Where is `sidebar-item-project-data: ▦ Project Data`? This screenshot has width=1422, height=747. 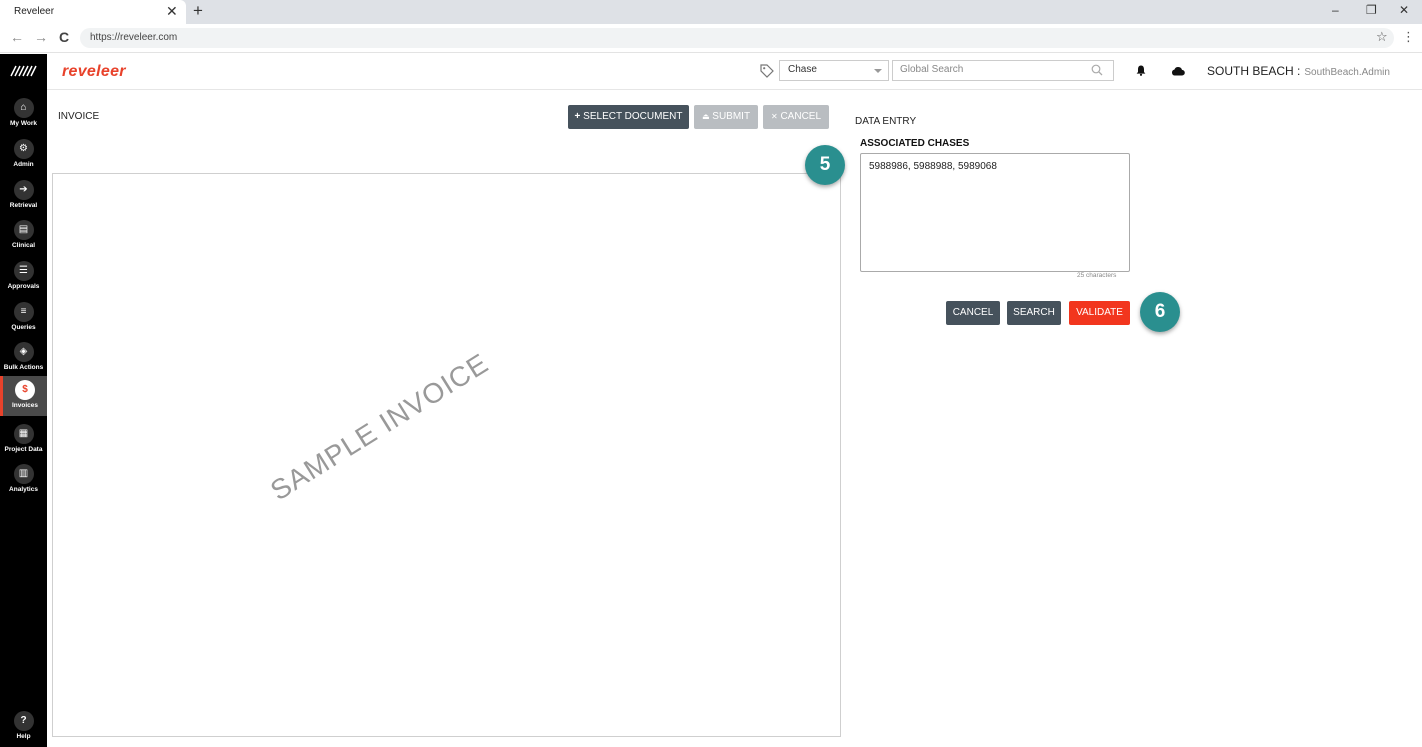
sidebar-item-project-data: ▦ Project Data is located at coordinates (23, 440).